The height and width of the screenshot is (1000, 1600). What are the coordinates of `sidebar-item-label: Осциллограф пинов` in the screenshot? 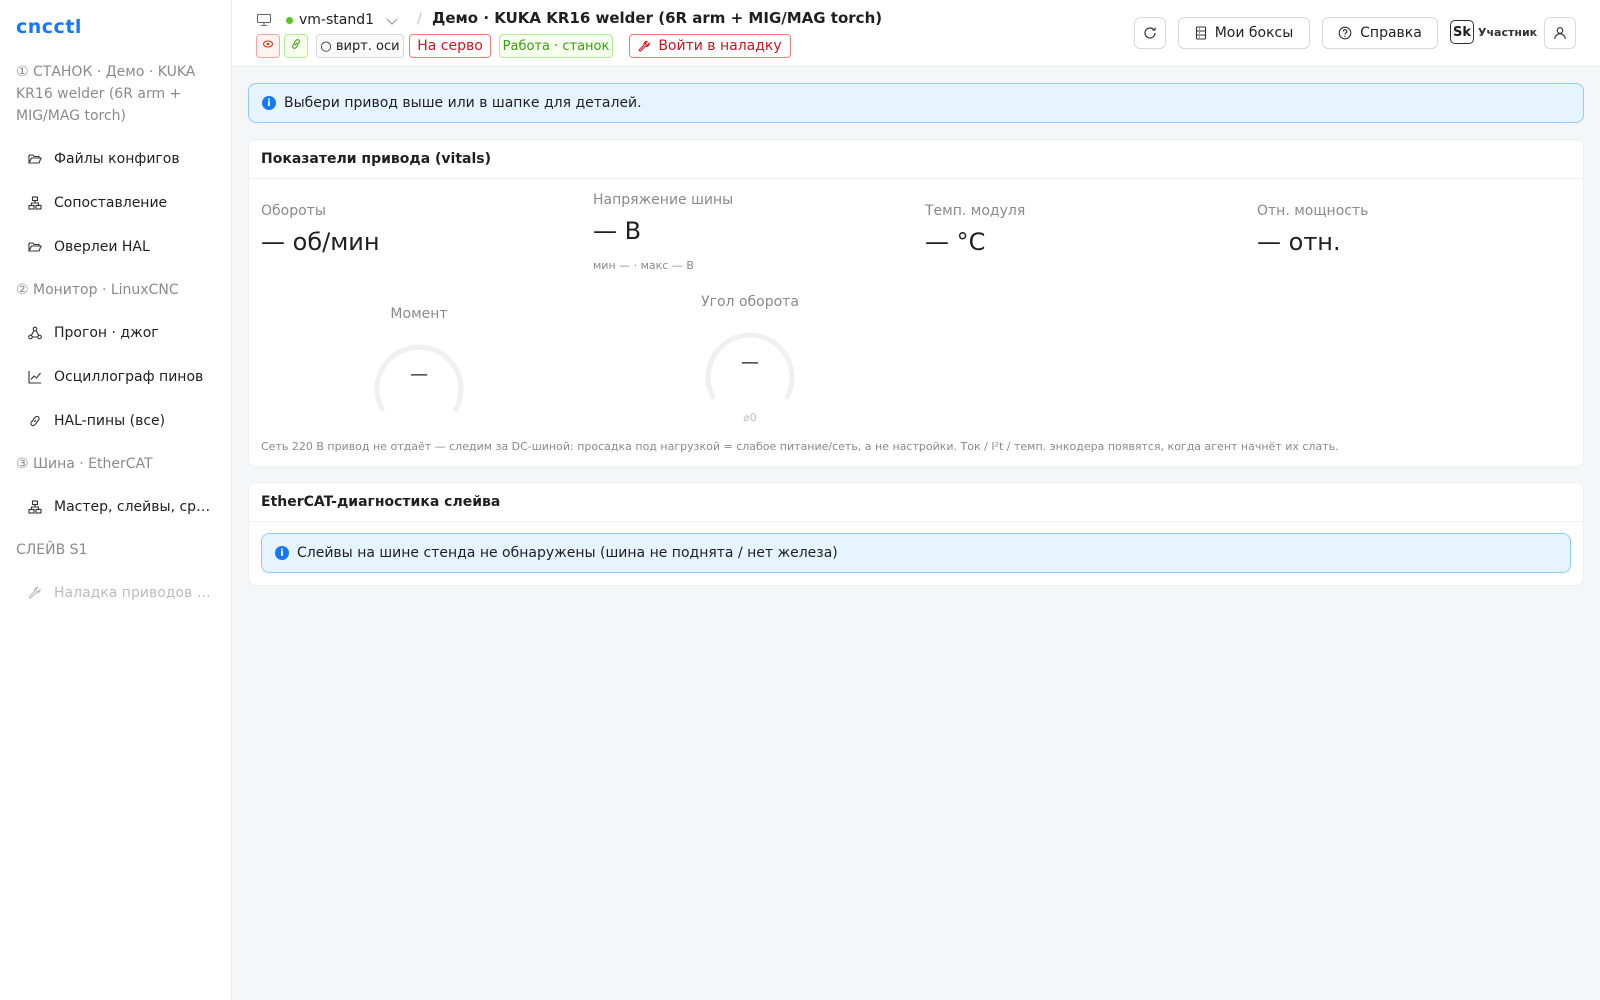 It's located at (129, 377).